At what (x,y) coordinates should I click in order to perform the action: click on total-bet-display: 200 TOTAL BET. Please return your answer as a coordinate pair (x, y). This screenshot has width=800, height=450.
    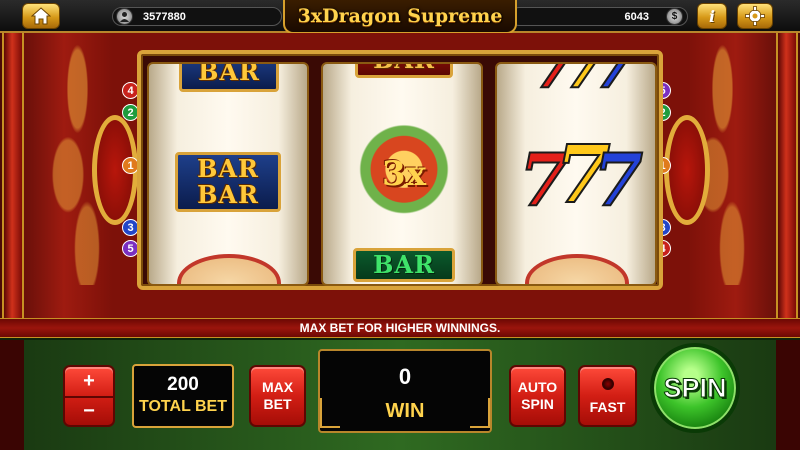
    Looking at the image, I should click on (183, 396).